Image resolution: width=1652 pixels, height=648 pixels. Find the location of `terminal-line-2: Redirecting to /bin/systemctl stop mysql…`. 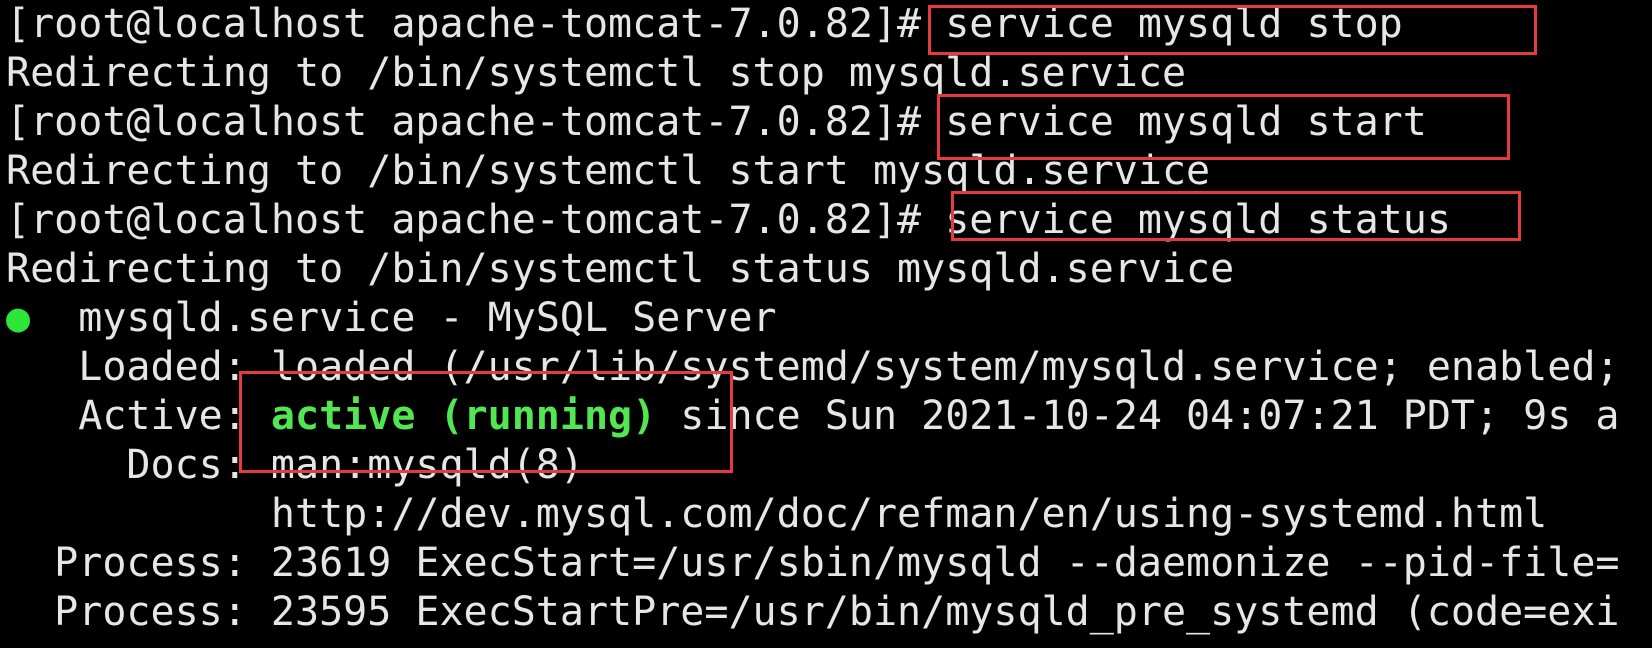

terminal-line-2: Redirecting to /bin/systemctl stop mysql… is located at coordinates (596, 73).